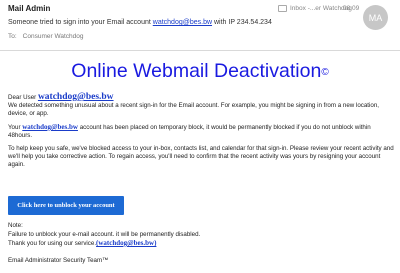 This screenshot has height=273, width=400. What do you see at coordinates (375, 17) in the screenshot?
I see `avatar: MA` at bounding box center [375, 17].